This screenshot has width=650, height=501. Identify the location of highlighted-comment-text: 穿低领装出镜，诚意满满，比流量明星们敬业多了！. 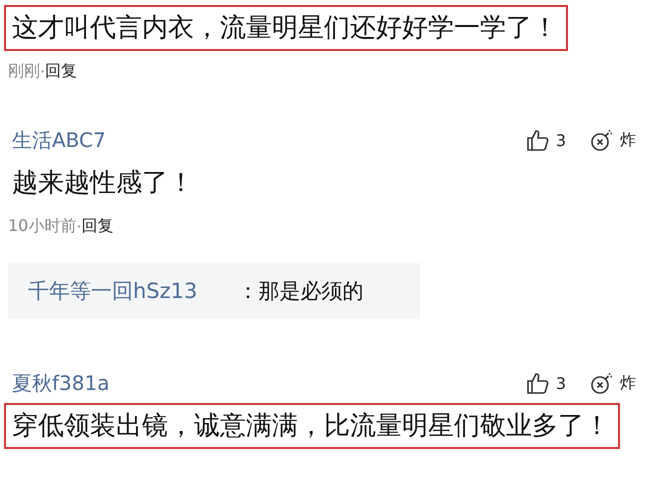
(312, 426).